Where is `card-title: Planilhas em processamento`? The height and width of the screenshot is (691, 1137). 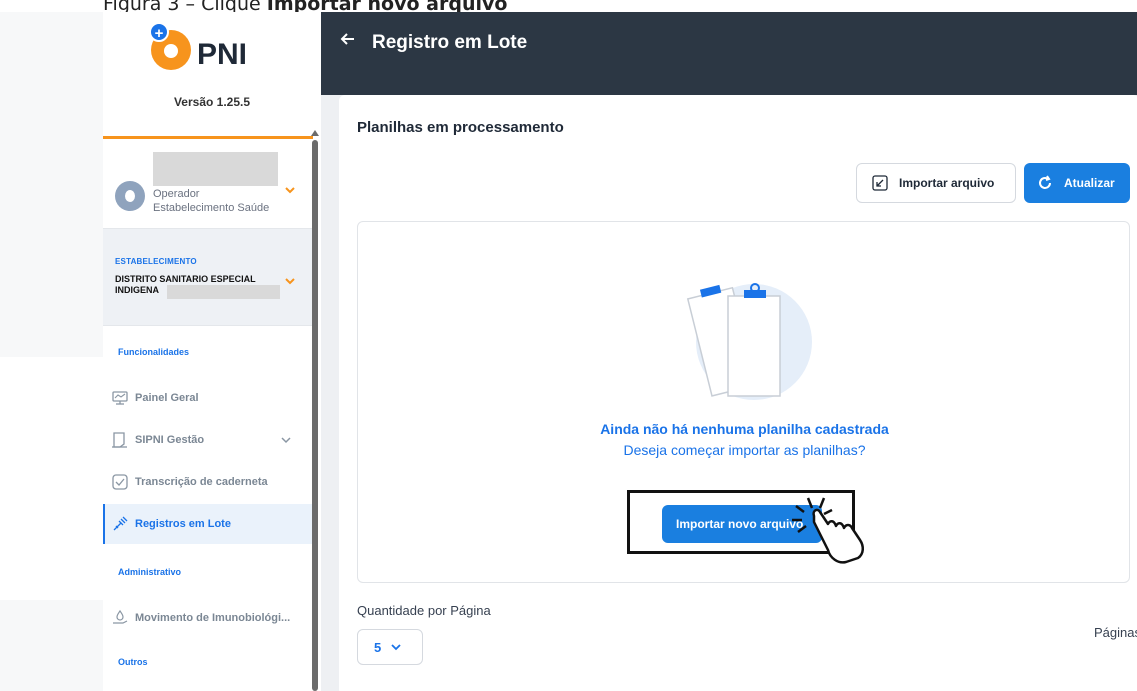 card-title: Planilhas em processamento is located at coordinates (460, 127).